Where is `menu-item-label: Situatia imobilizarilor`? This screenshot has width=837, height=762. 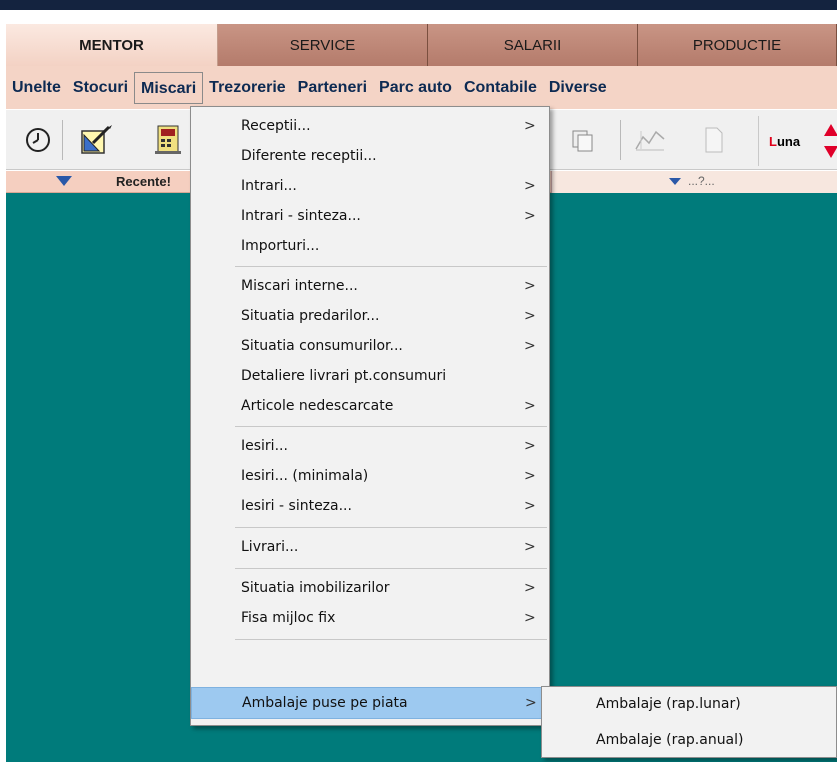 menu-item-label: Situatia imobilizarilor is located at coordinates (315, 588).